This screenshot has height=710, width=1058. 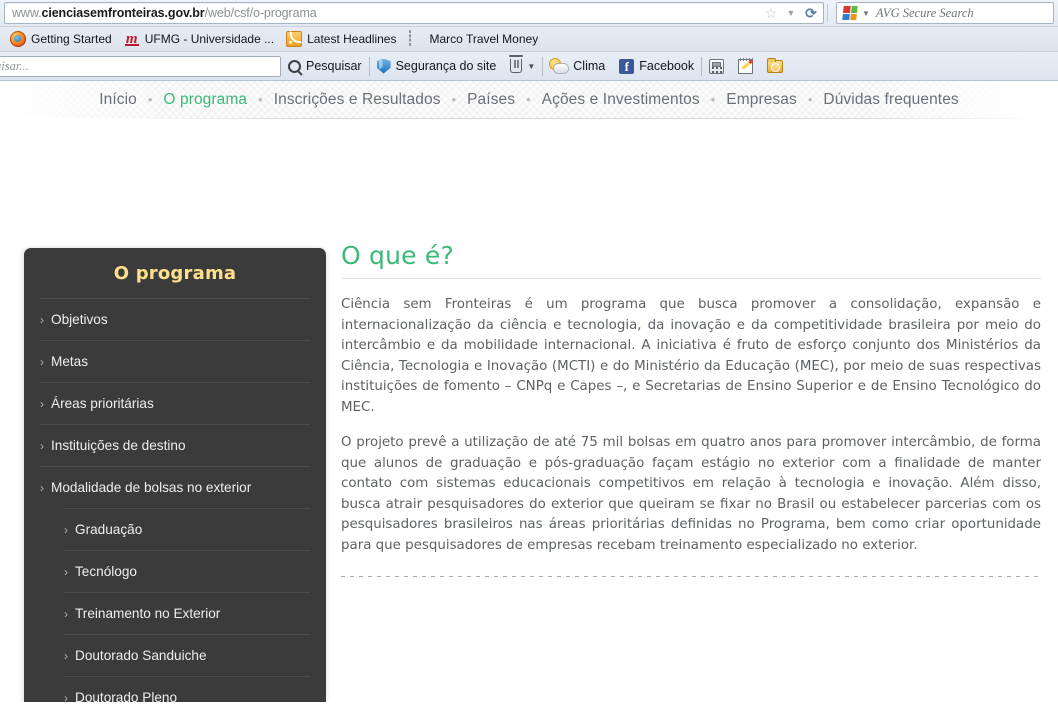 I want to click on sidebar-title: O programa, so click(x=175, y=273).